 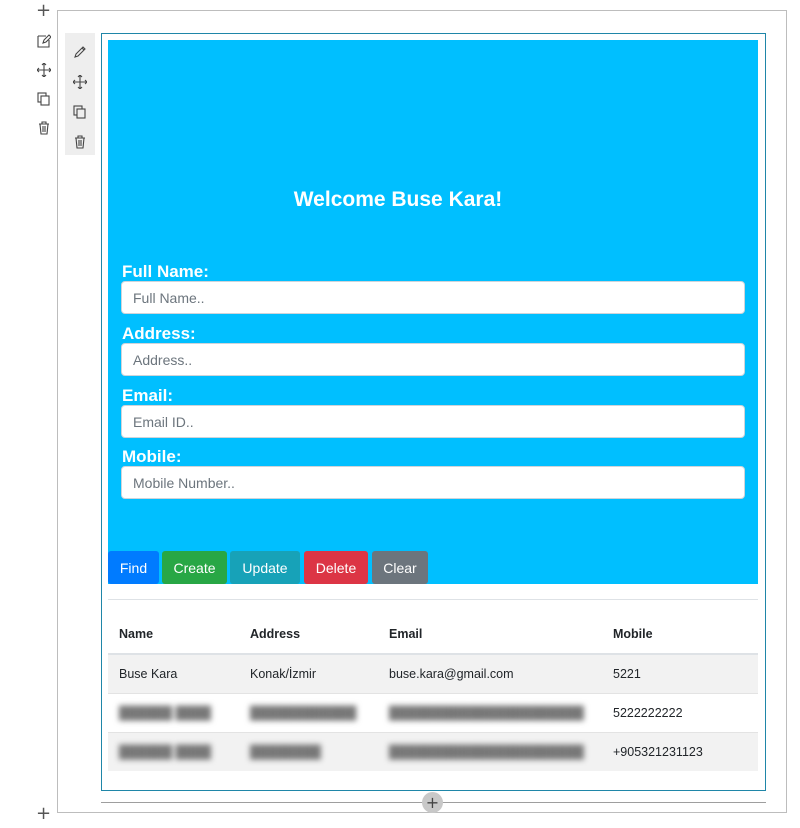 What do you see at coordinates (432, 802) in the screenshot?
I see `add-section-button: +` at bounding box center [432, 802].